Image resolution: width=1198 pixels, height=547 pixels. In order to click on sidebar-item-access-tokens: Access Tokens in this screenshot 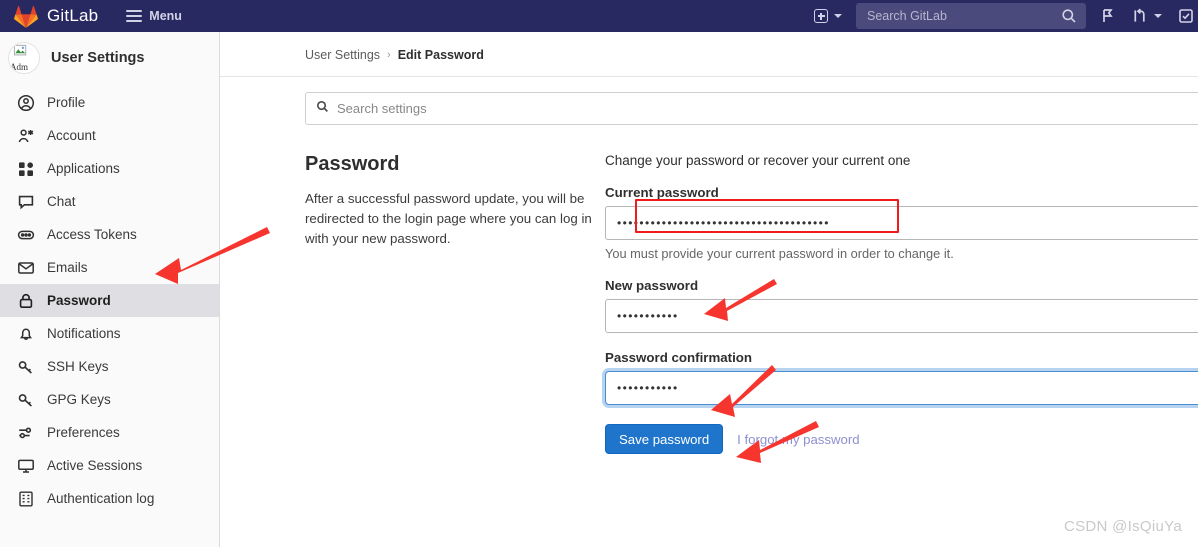, I will do `click(109, 234)`.